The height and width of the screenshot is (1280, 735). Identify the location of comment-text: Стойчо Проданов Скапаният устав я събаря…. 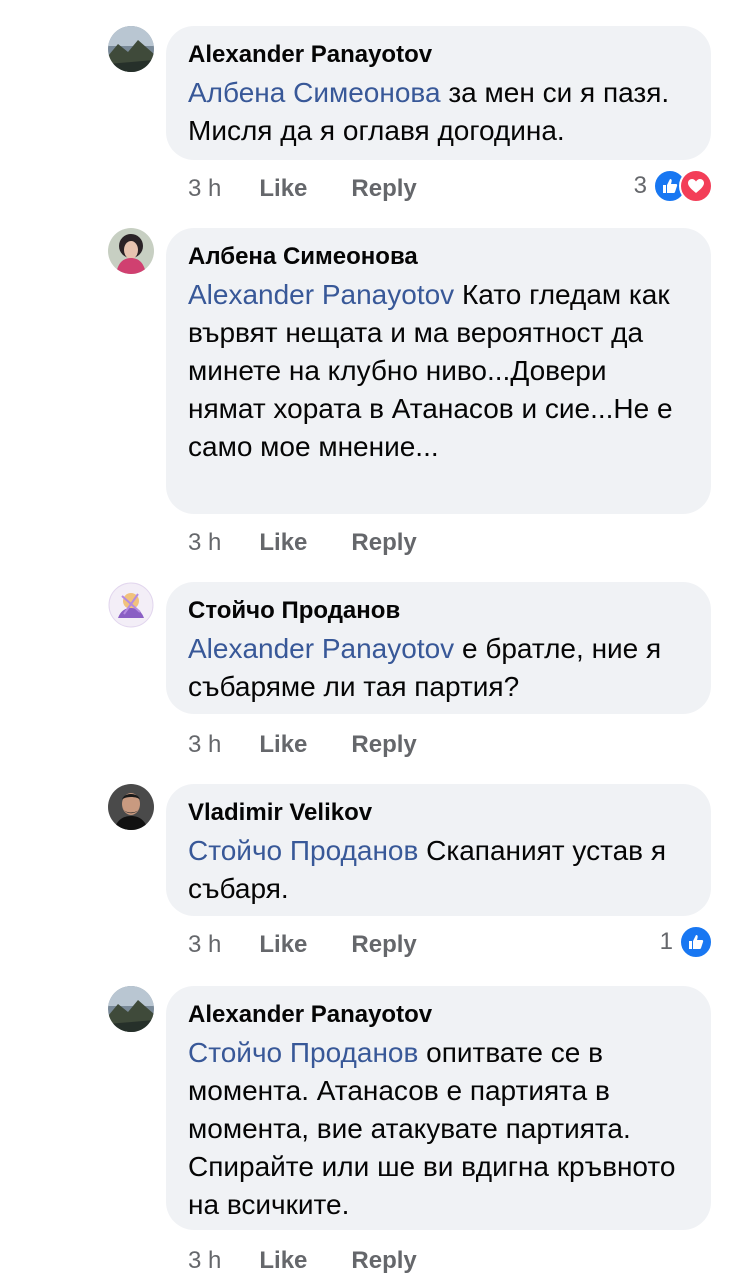
(438, 870).